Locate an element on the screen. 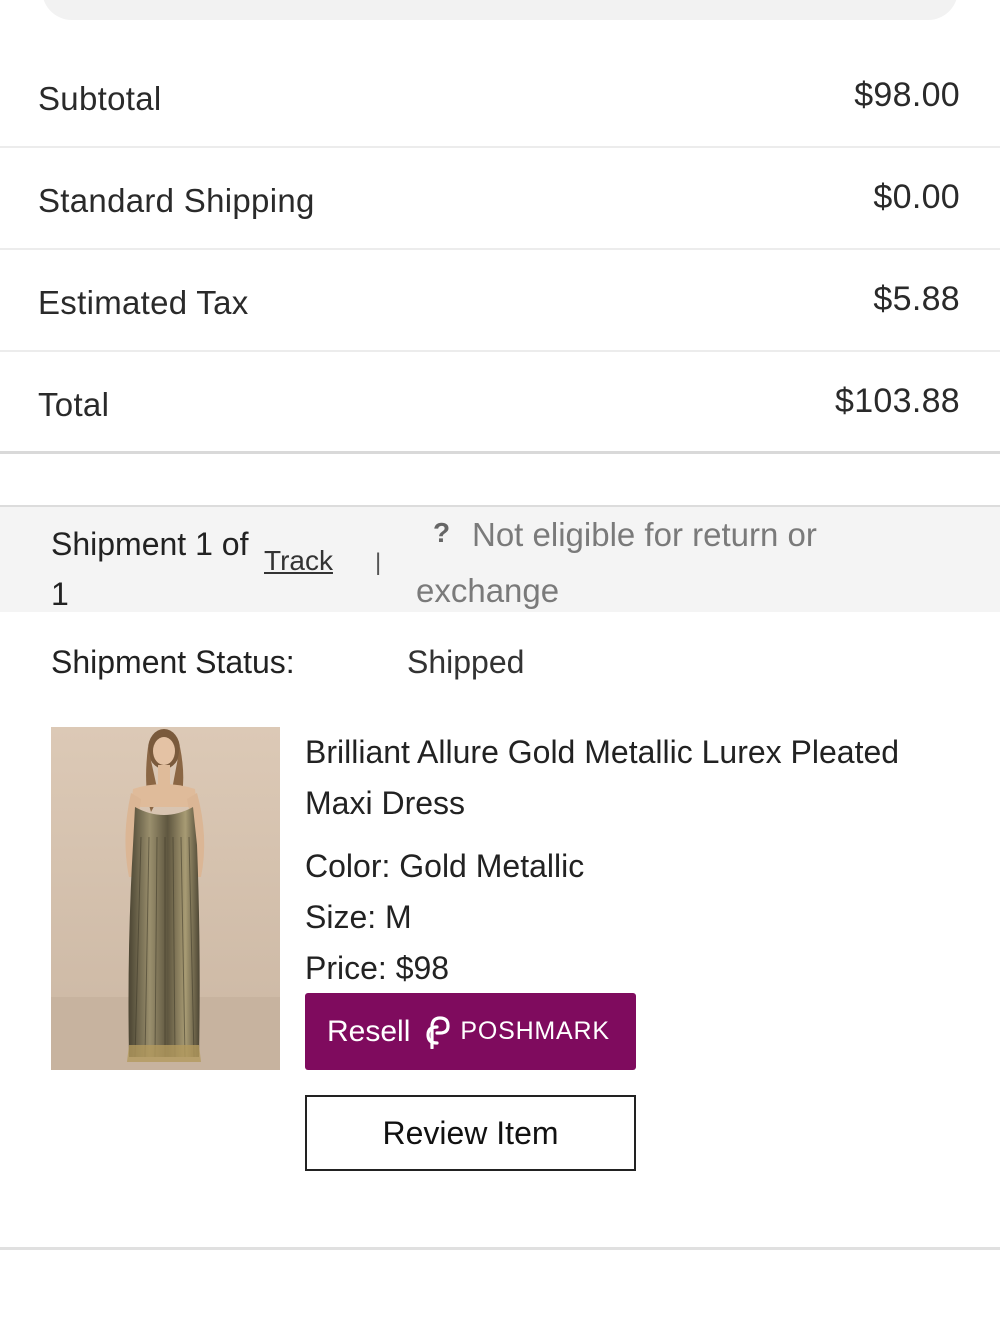  resell-poshmark-button: Resell POSHMARK is located at coordinates (470, 1031).